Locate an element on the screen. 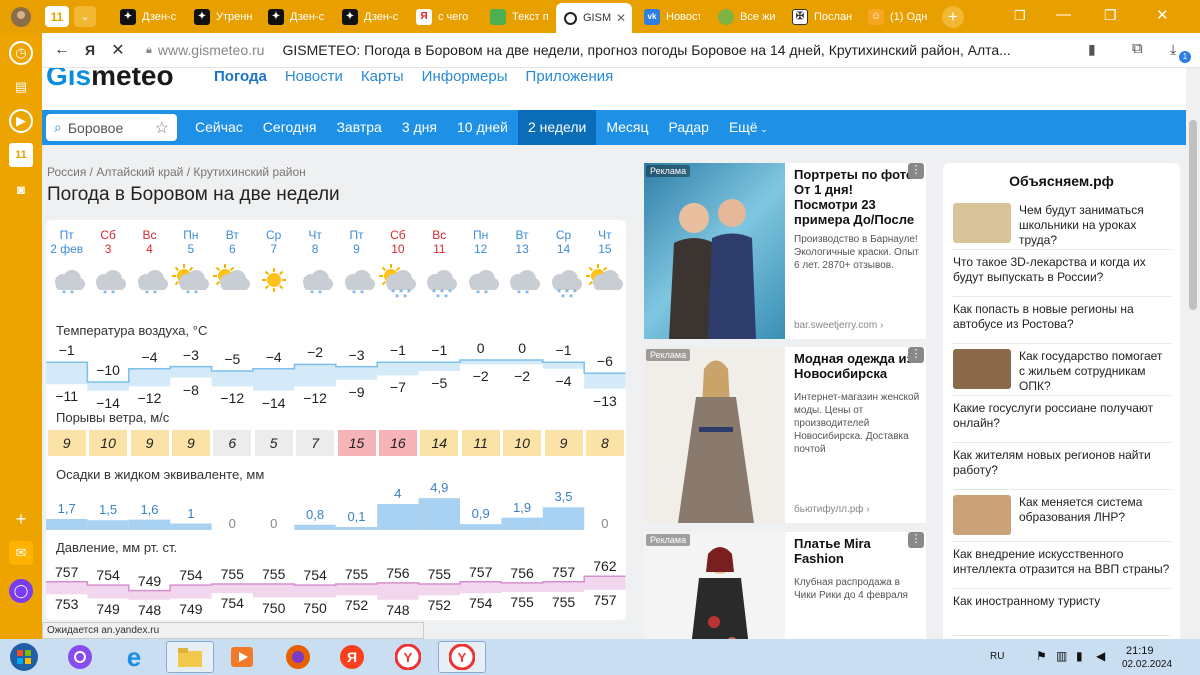  tab-tomorrow: Завтра is located at coordinates (358, 127).